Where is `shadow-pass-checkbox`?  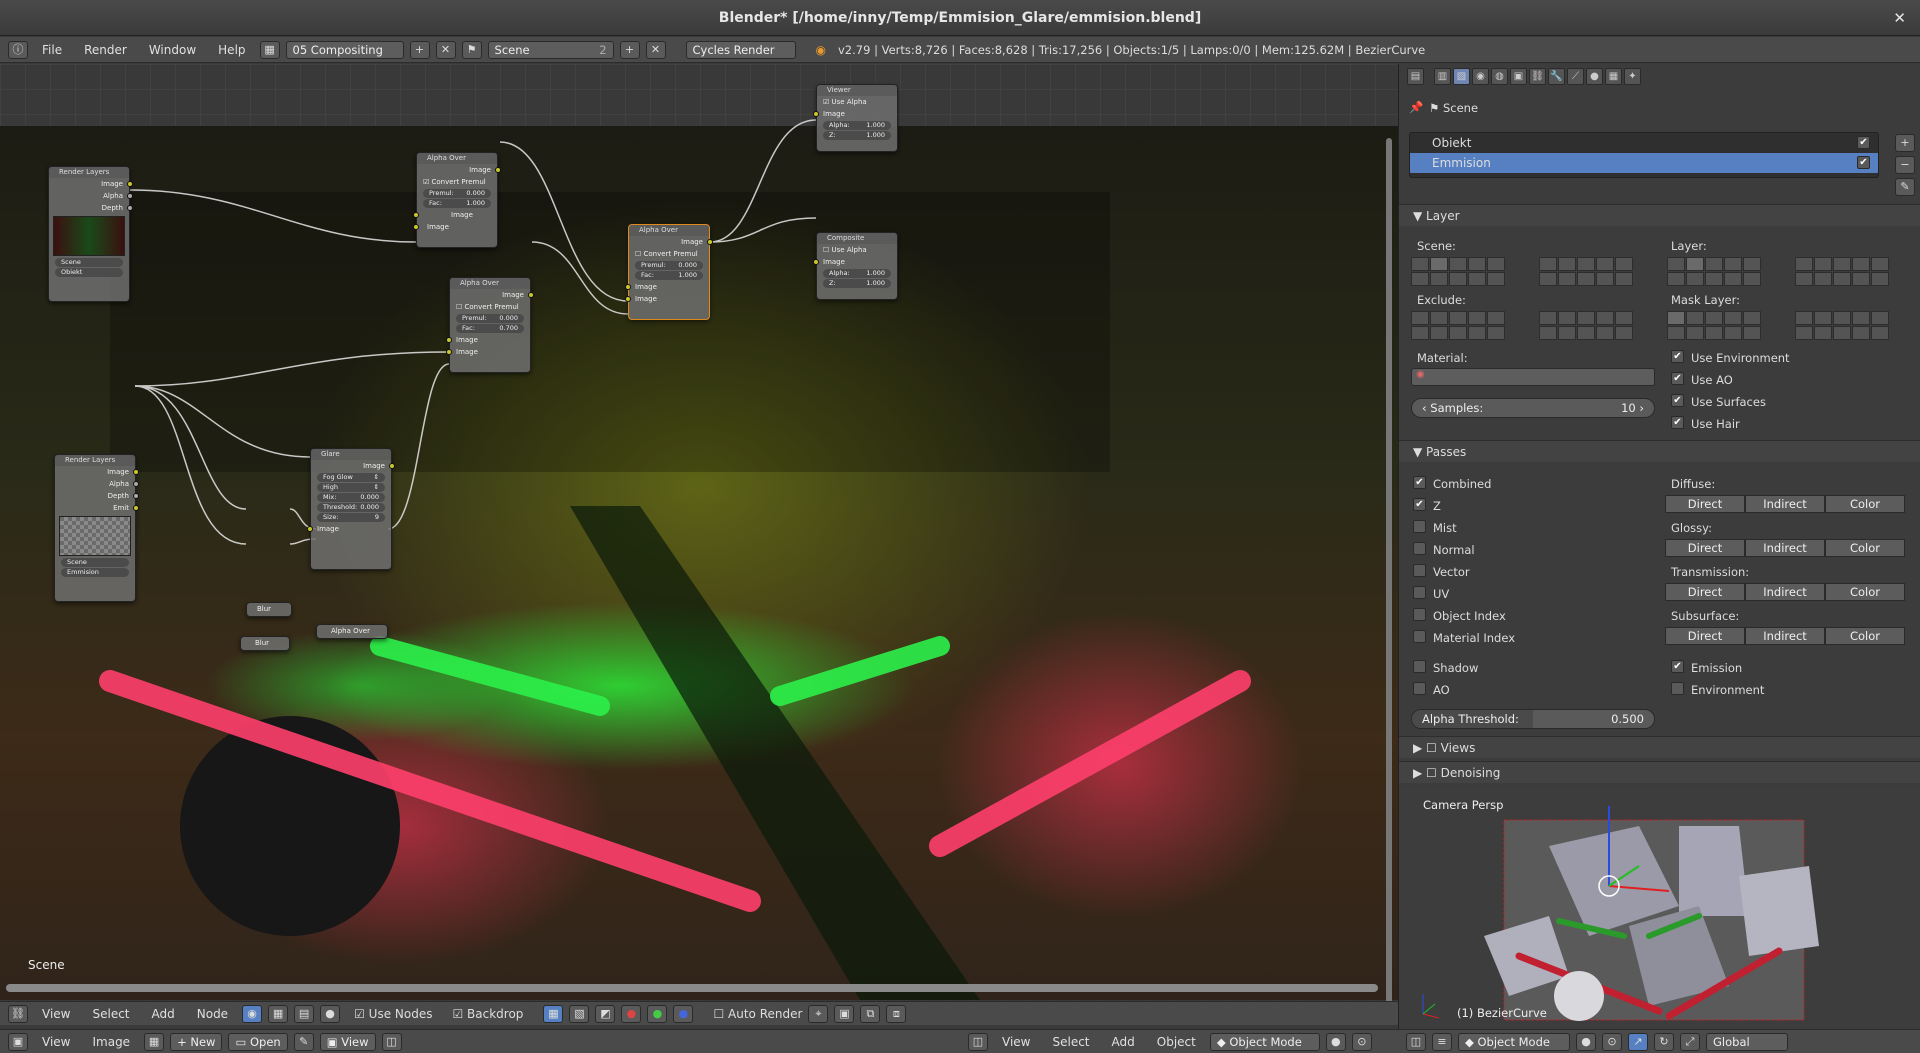
shadow-pass-checkbox is located at coordinates (1419, 666).